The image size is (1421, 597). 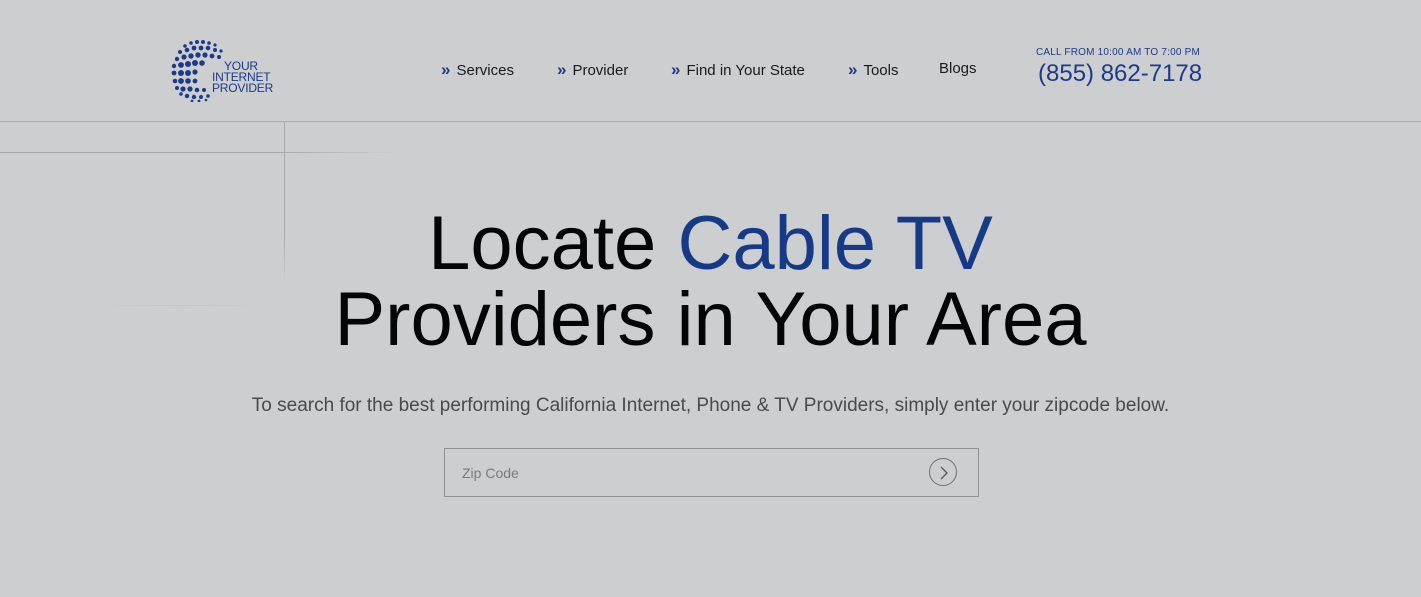 I want to click on logo-wordmark: YOUR INTERNET PROVIDER, so click(x=243, y=77).